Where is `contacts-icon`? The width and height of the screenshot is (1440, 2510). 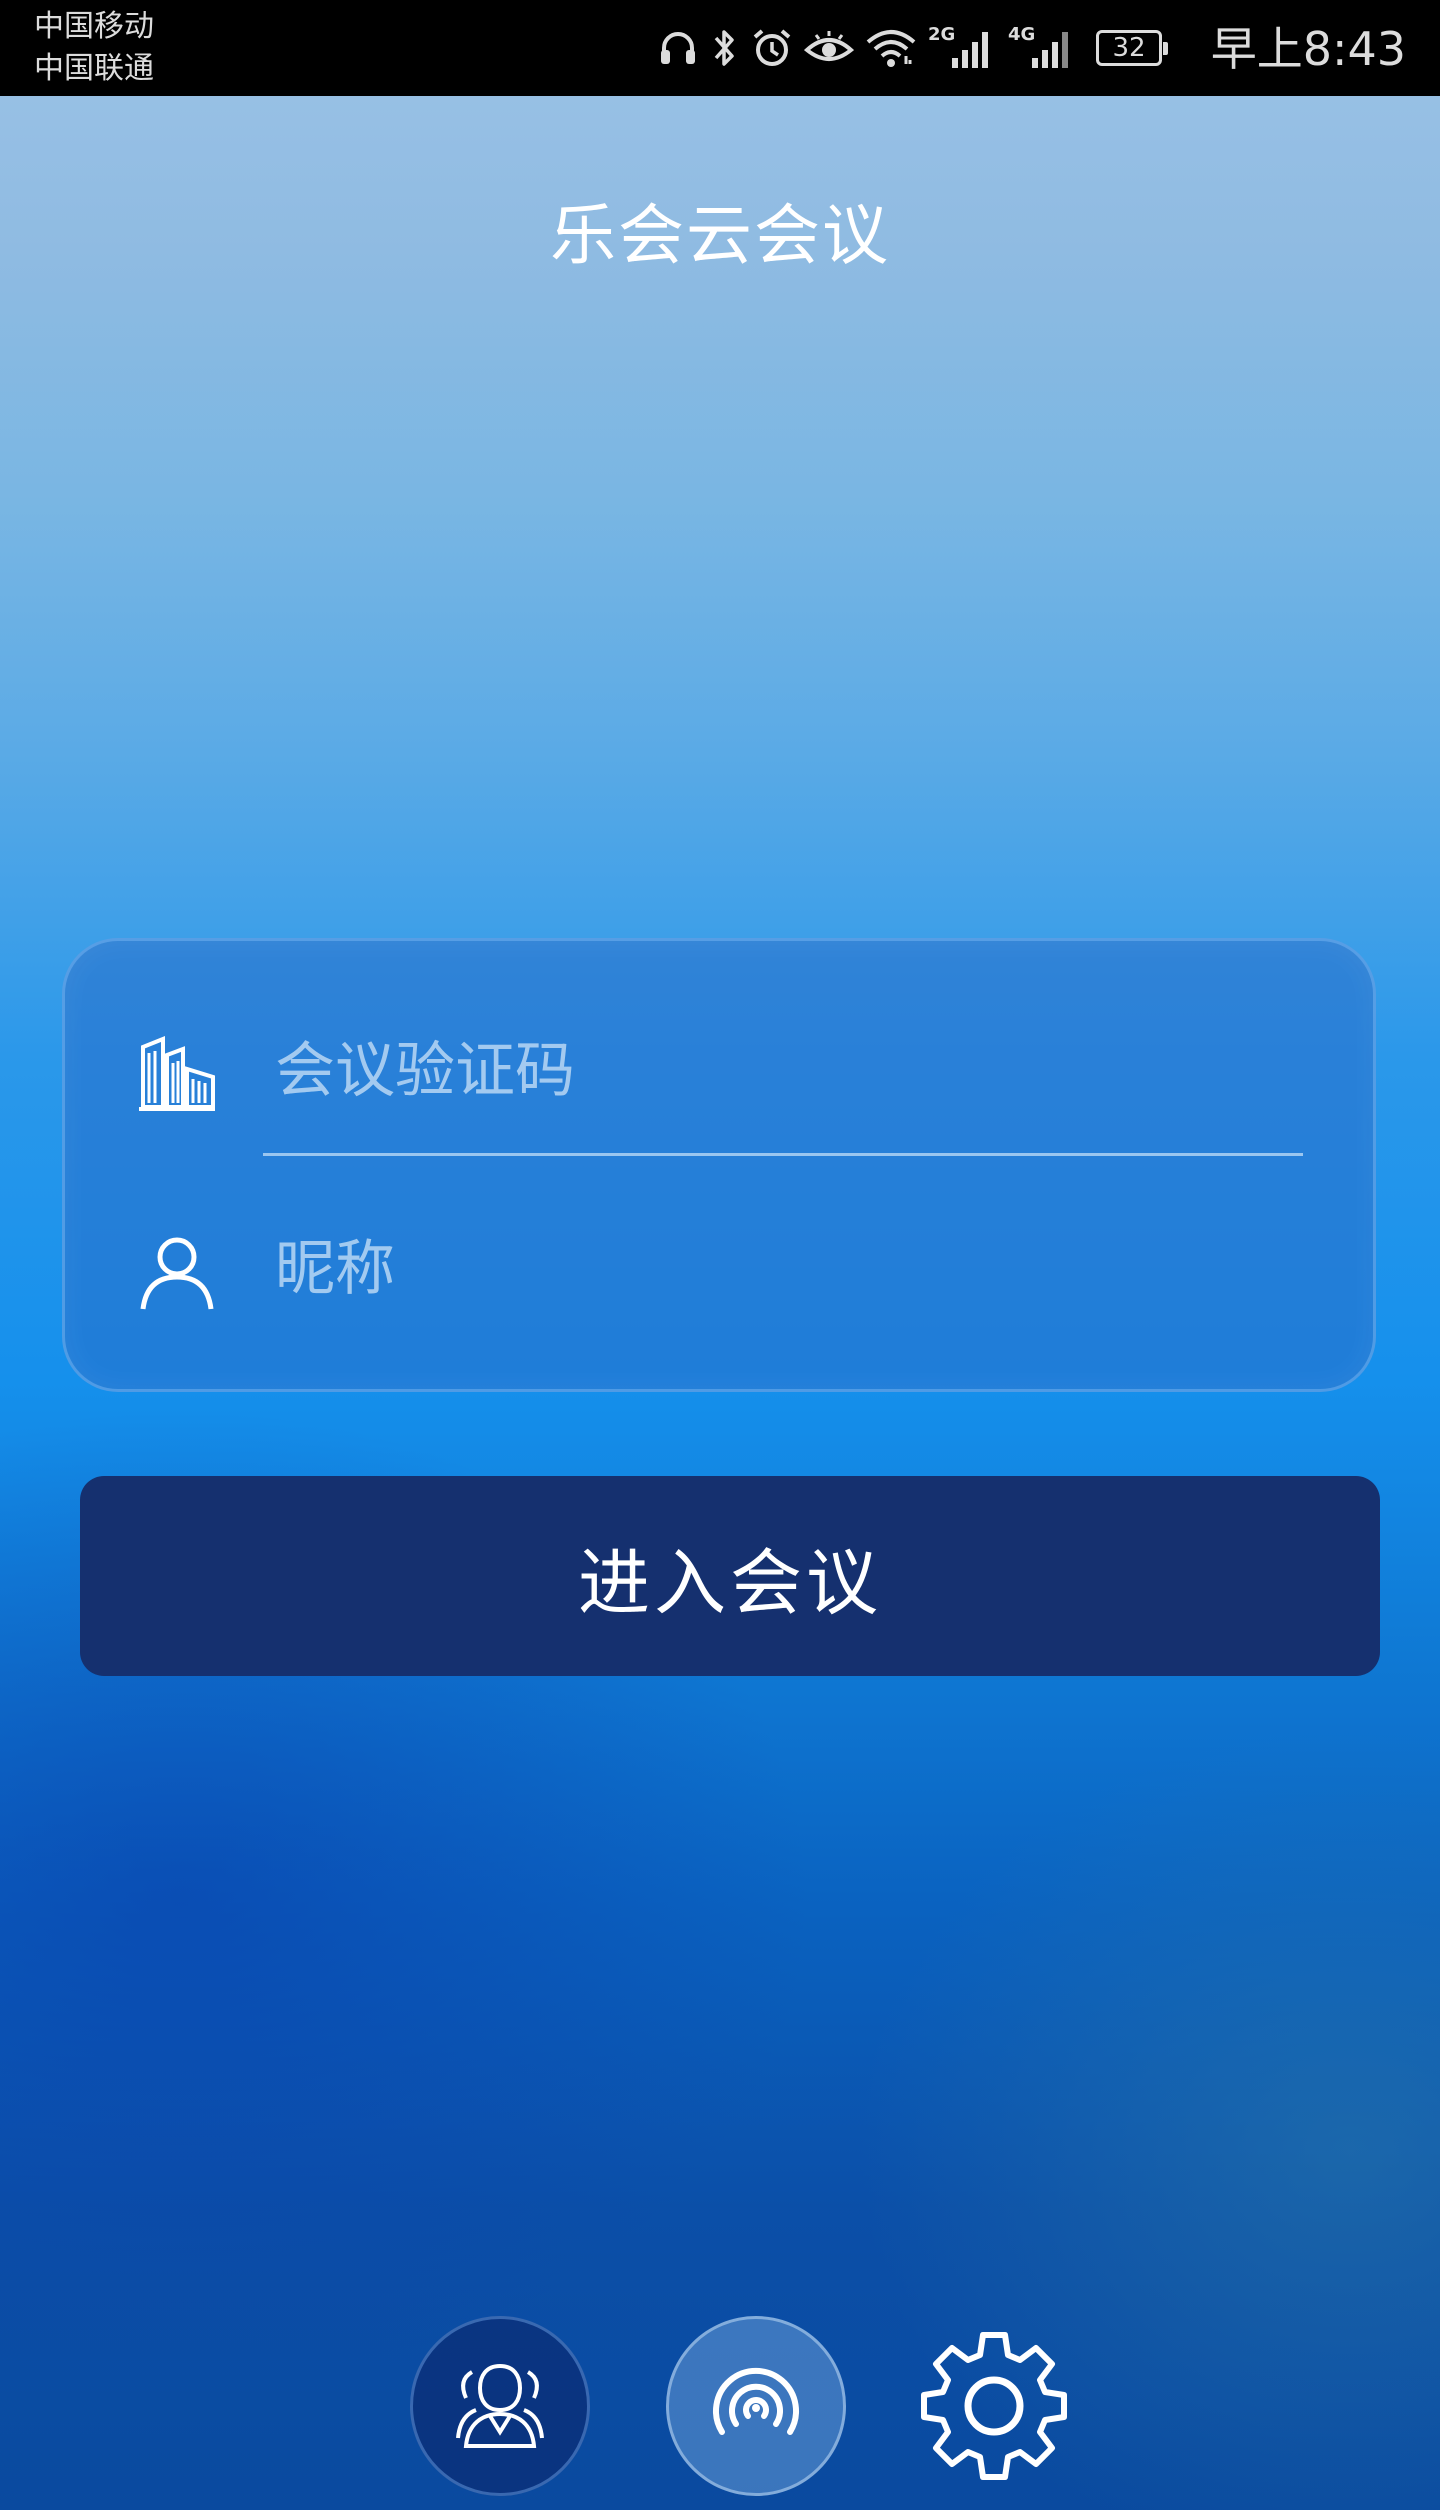 contacts-icon is located at coordinates (500, 2405).